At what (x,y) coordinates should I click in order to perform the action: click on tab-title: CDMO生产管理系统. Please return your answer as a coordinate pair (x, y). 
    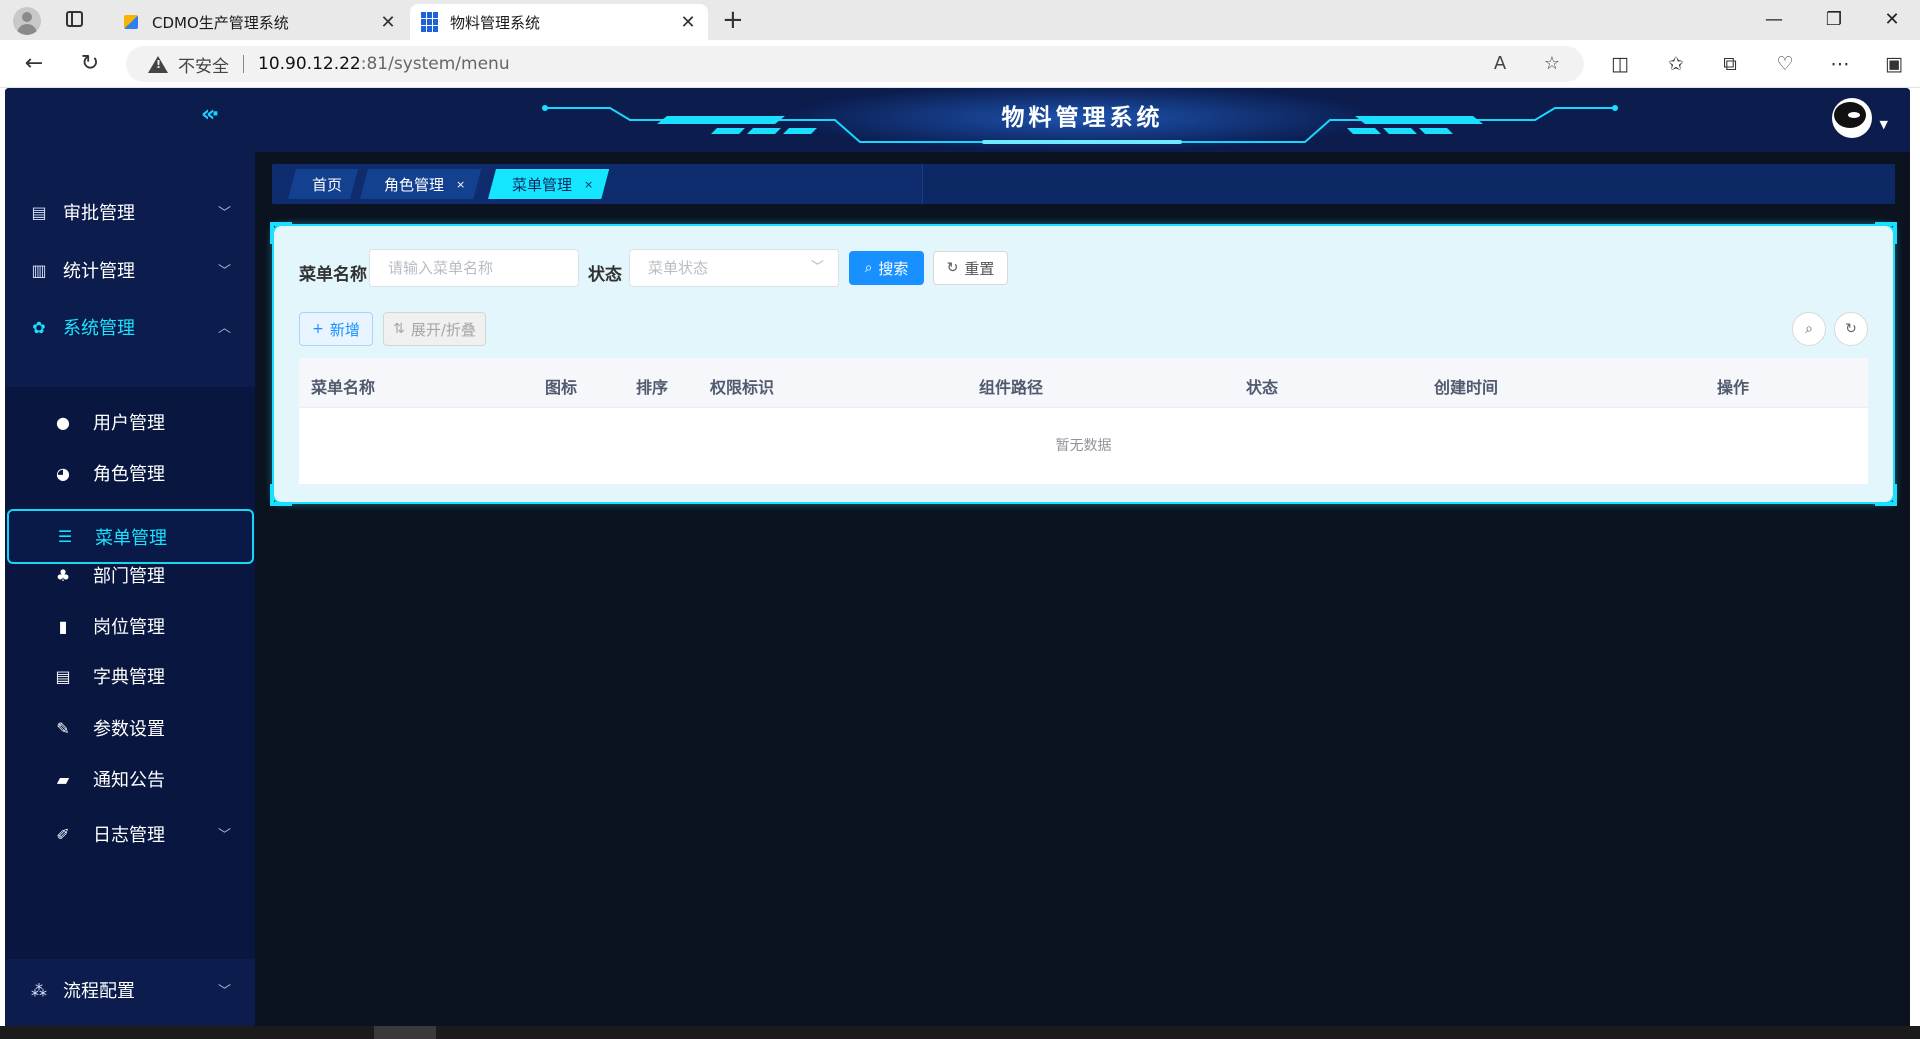
    Looking at the image, I should click on (220, 22).